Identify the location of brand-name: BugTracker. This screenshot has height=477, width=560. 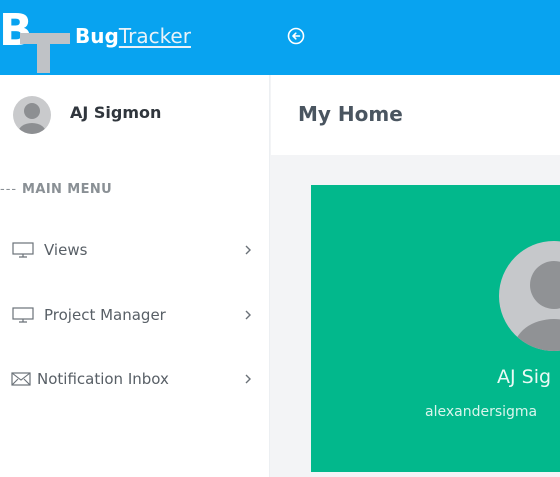
(133, 36).